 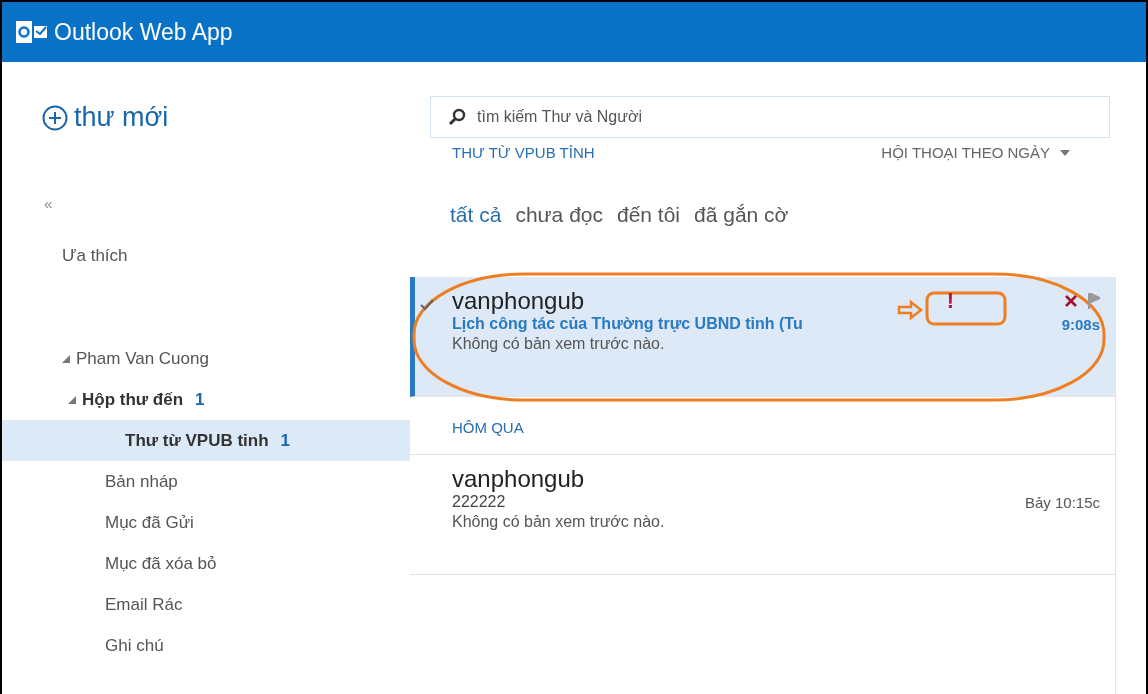 I want to click on folder-item: Mục đã Gửi, so click(x=206, y=522).